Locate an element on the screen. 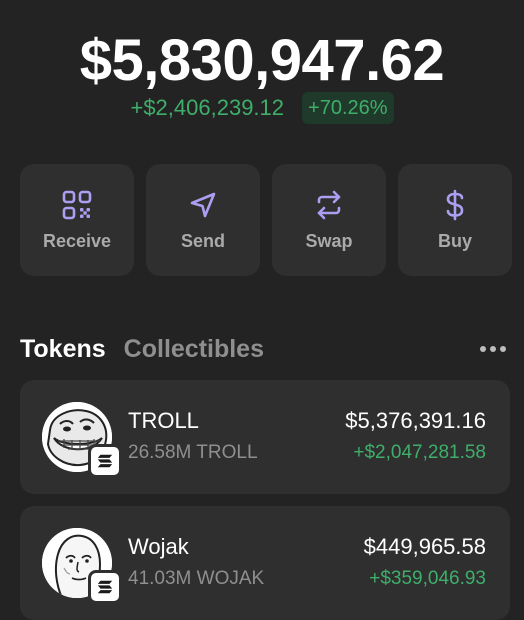 This screenshot has height=620, width=524. send-label: Send is located at coordinates (202, 240).